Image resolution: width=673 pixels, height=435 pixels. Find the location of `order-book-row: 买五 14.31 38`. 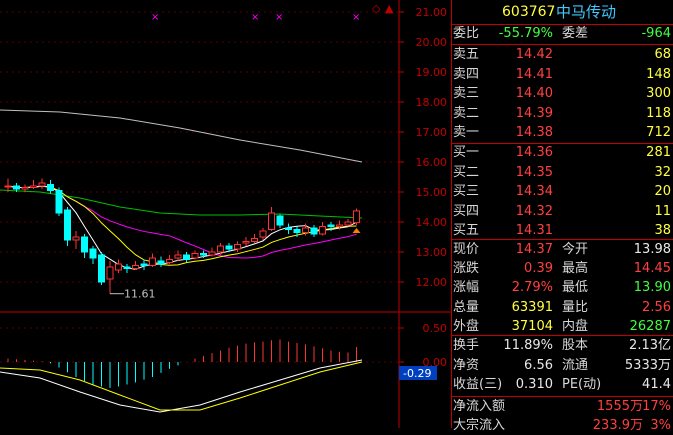

order-book-row: 买五 14.31 38 is located at coordinates (562, 230).